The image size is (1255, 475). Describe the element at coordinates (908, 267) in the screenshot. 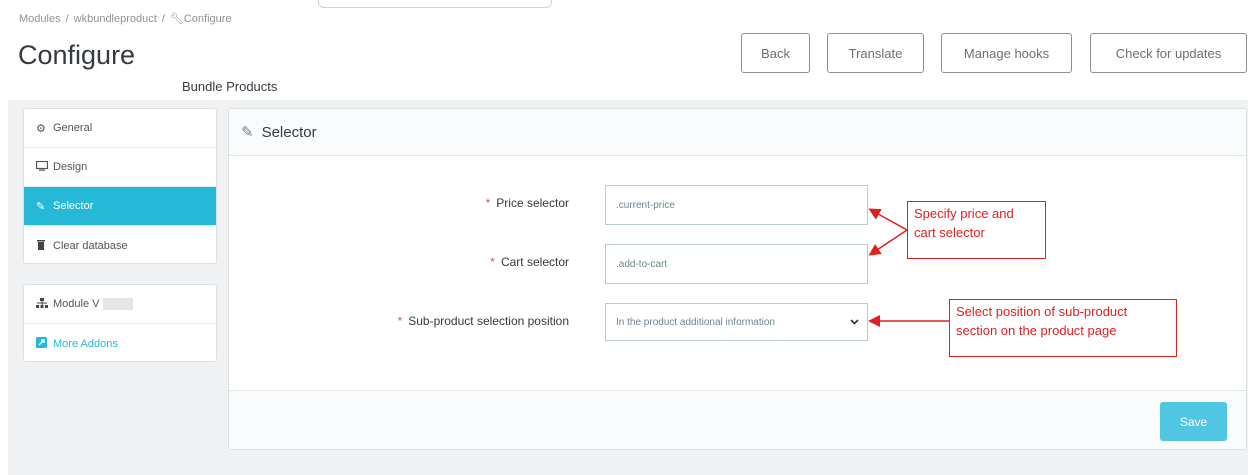

I see `annotation-arrows` at that location.